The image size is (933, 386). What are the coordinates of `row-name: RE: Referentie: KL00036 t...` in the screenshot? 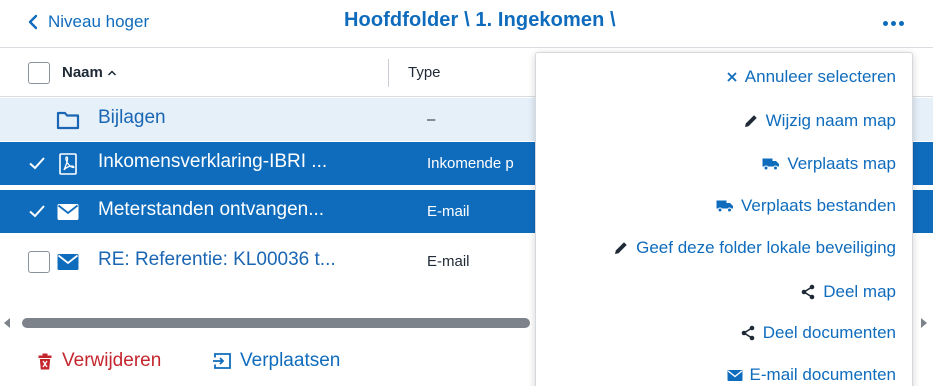 It's located at (217, 259).